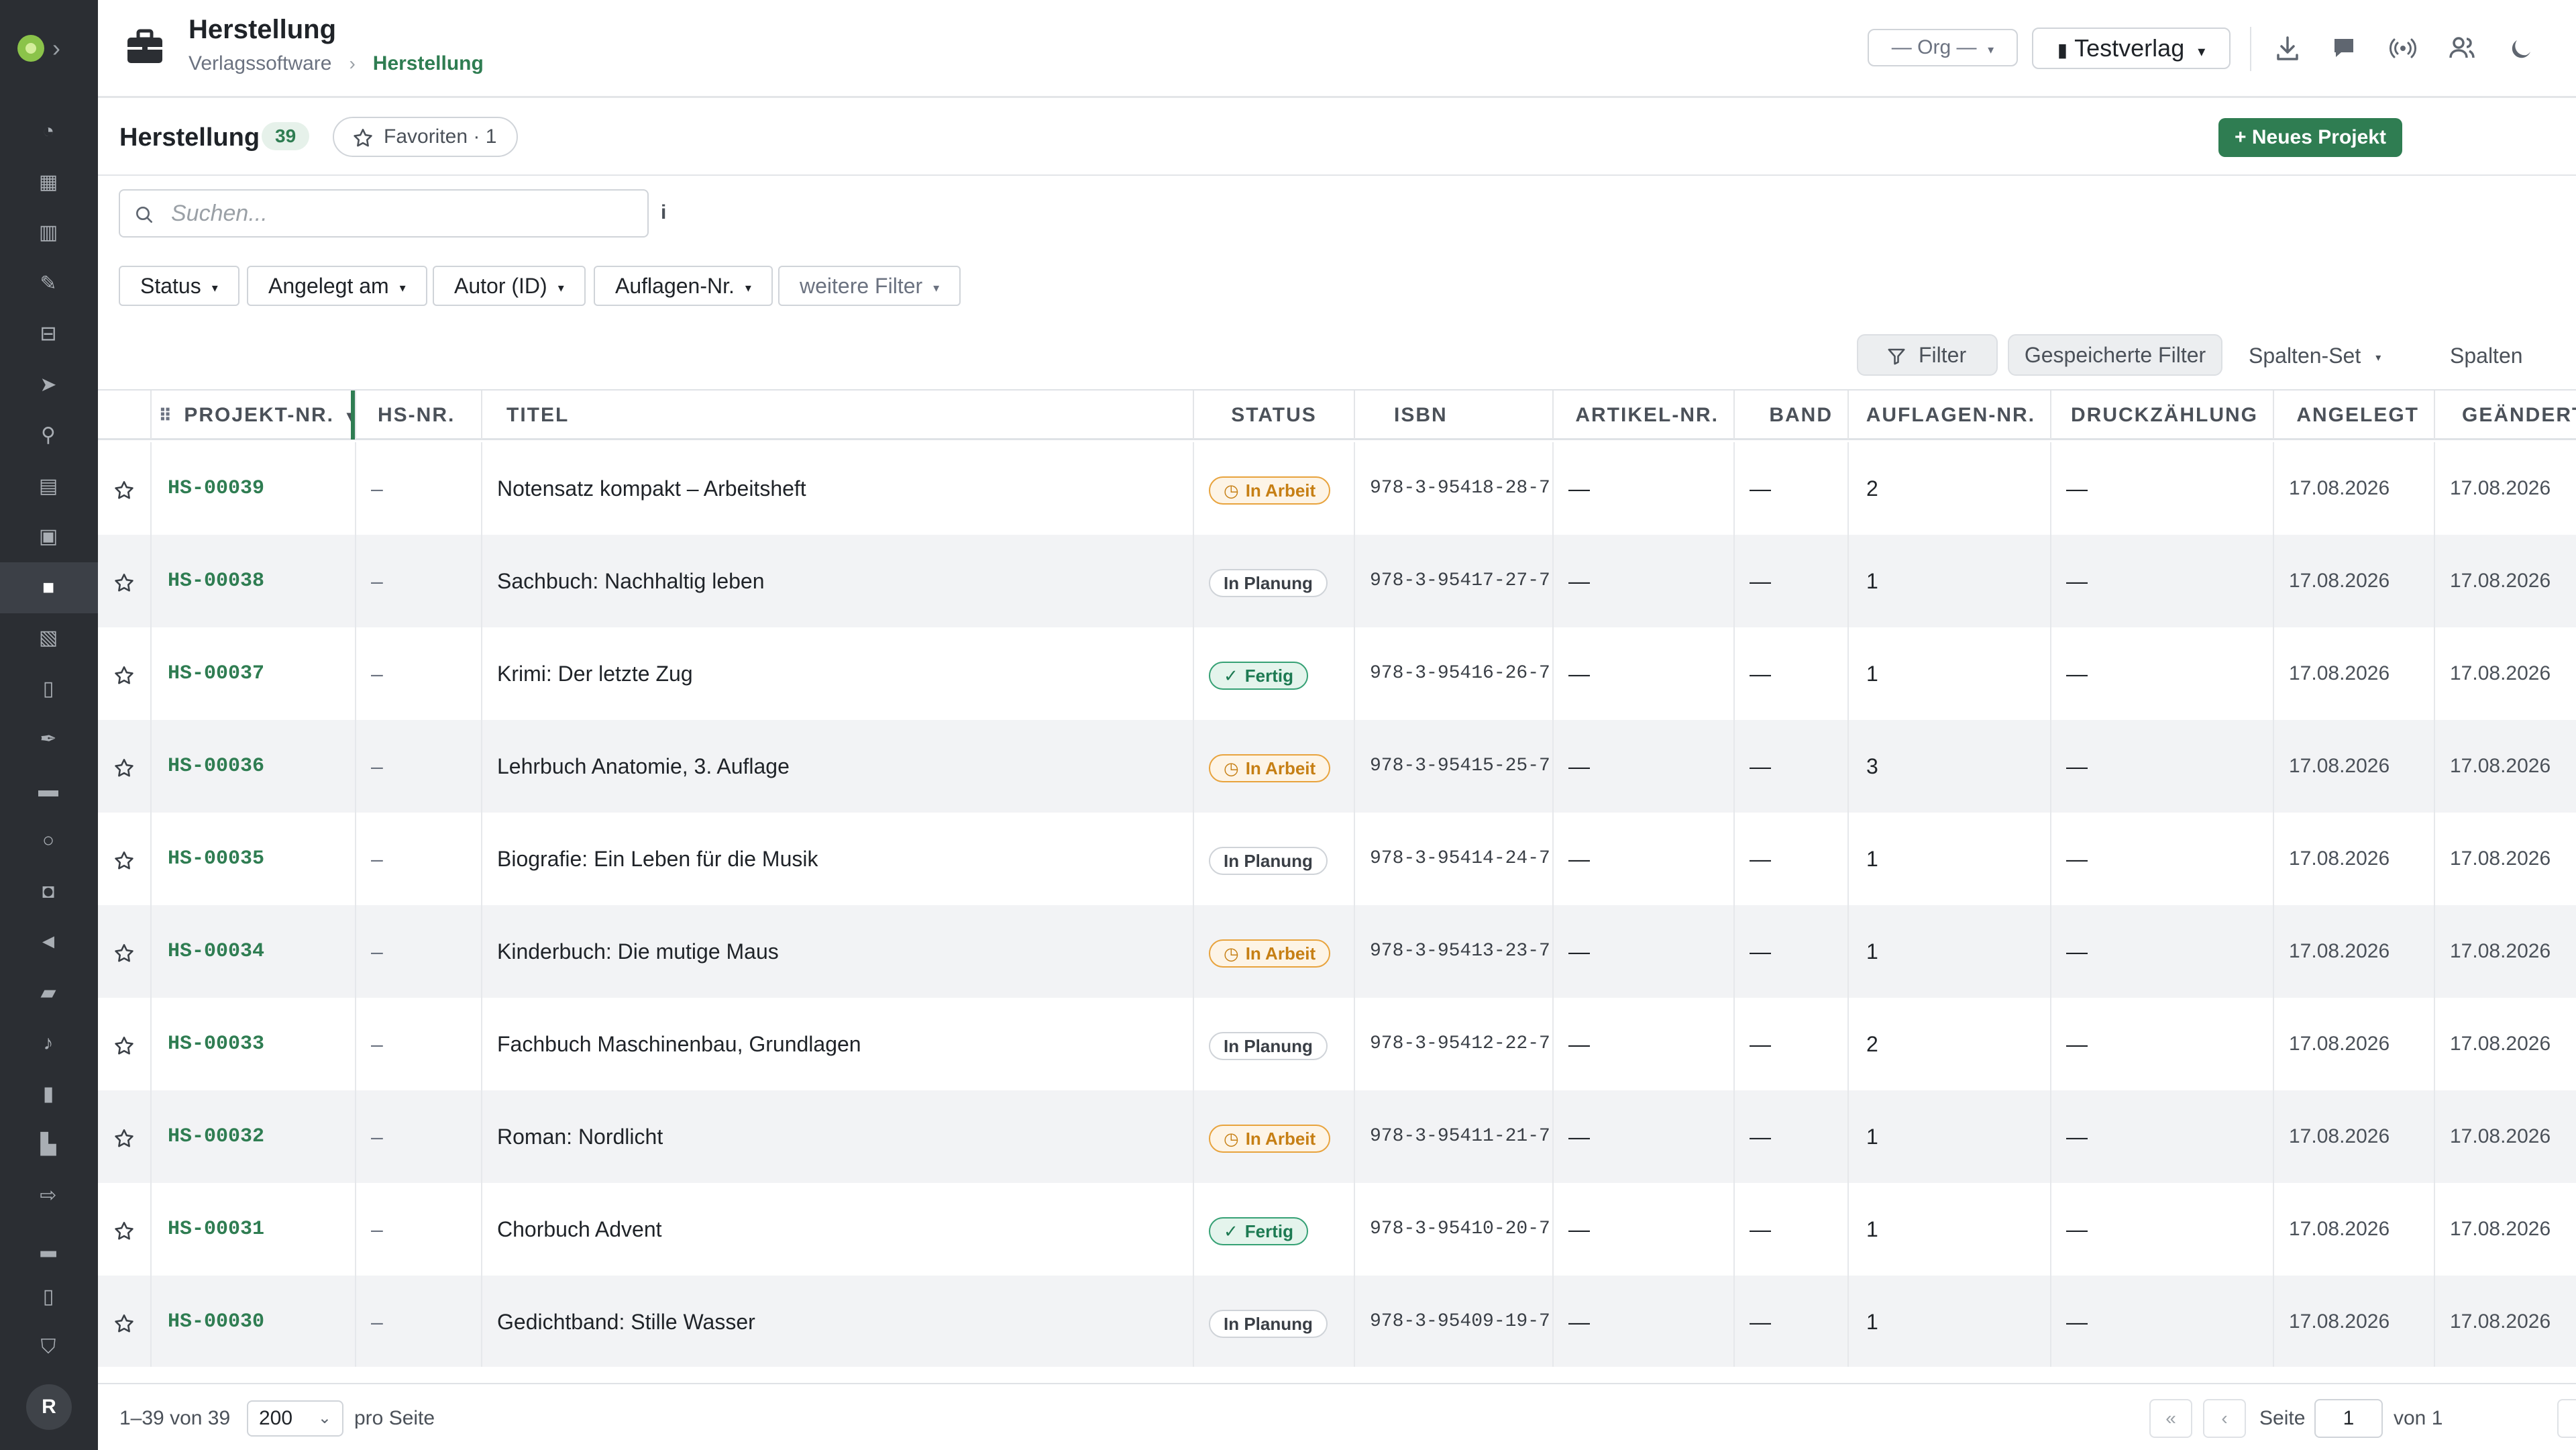 This screenshot has height=1450, width=2576. What do you see at coordinates (48, 993) in the screenshot?
I see `ticket-icon: ▰` at bounding box center [48, 993].